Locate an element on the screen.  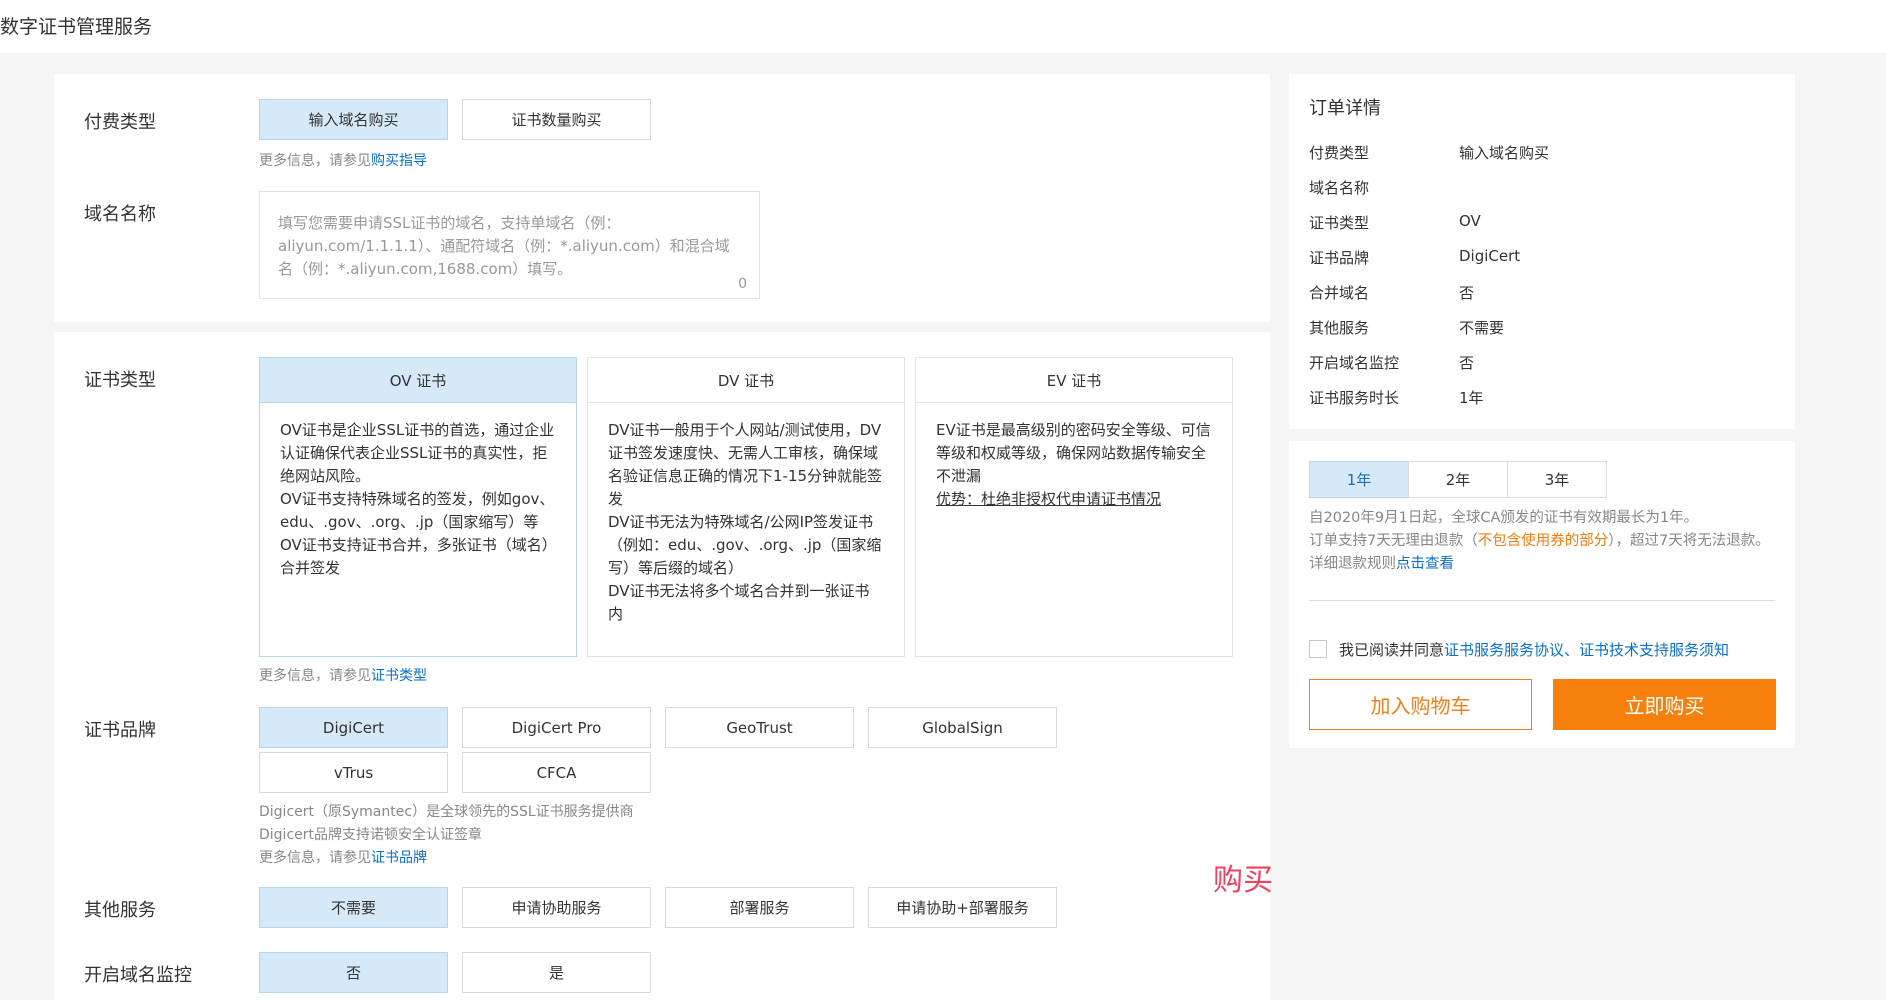
purchase-guide-link: 购买指导 is located at coordinates (399, 161).